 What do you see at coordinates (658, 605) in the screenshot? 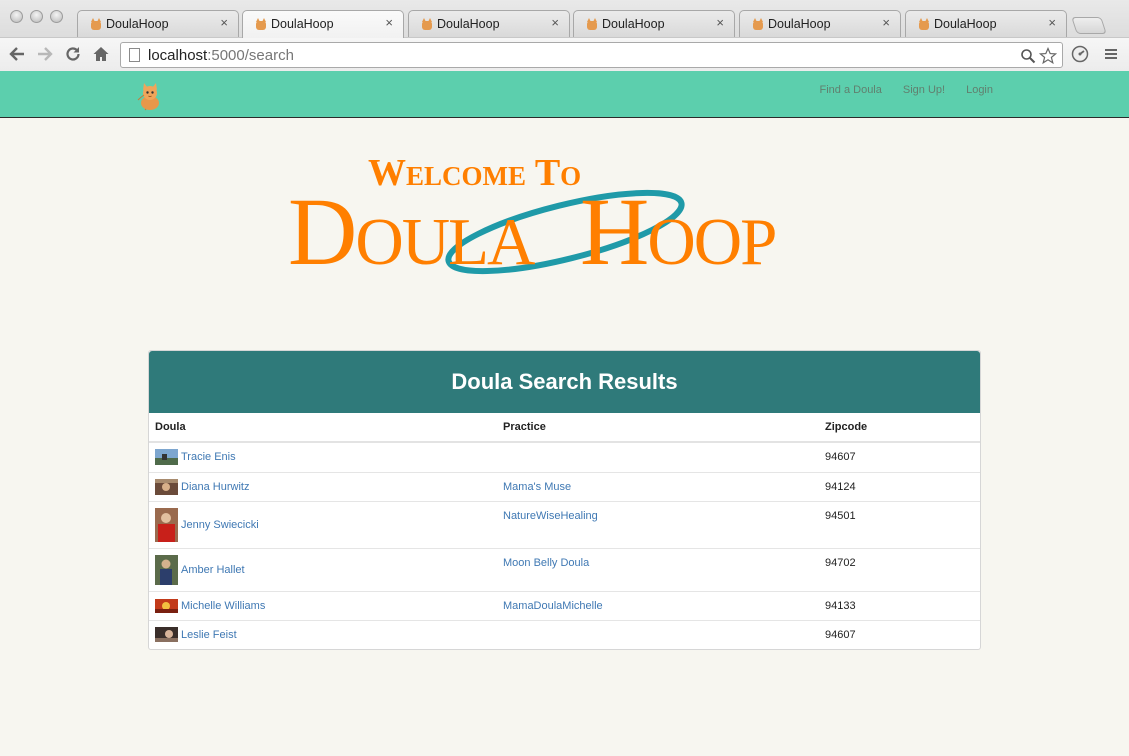
I see `practice-cell: MamaDoulaMichelle` at bounding box center [658, 605].